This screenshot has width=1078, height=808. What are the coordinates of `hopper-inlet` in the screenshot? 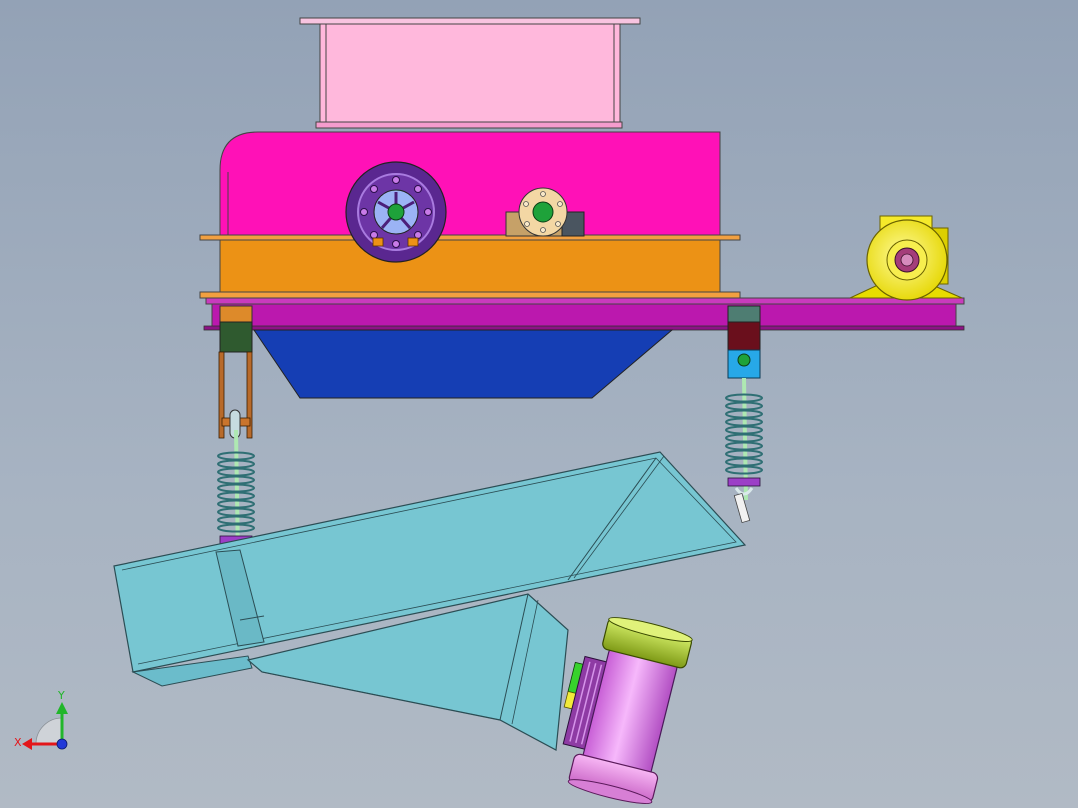 It's located at (470, 73).